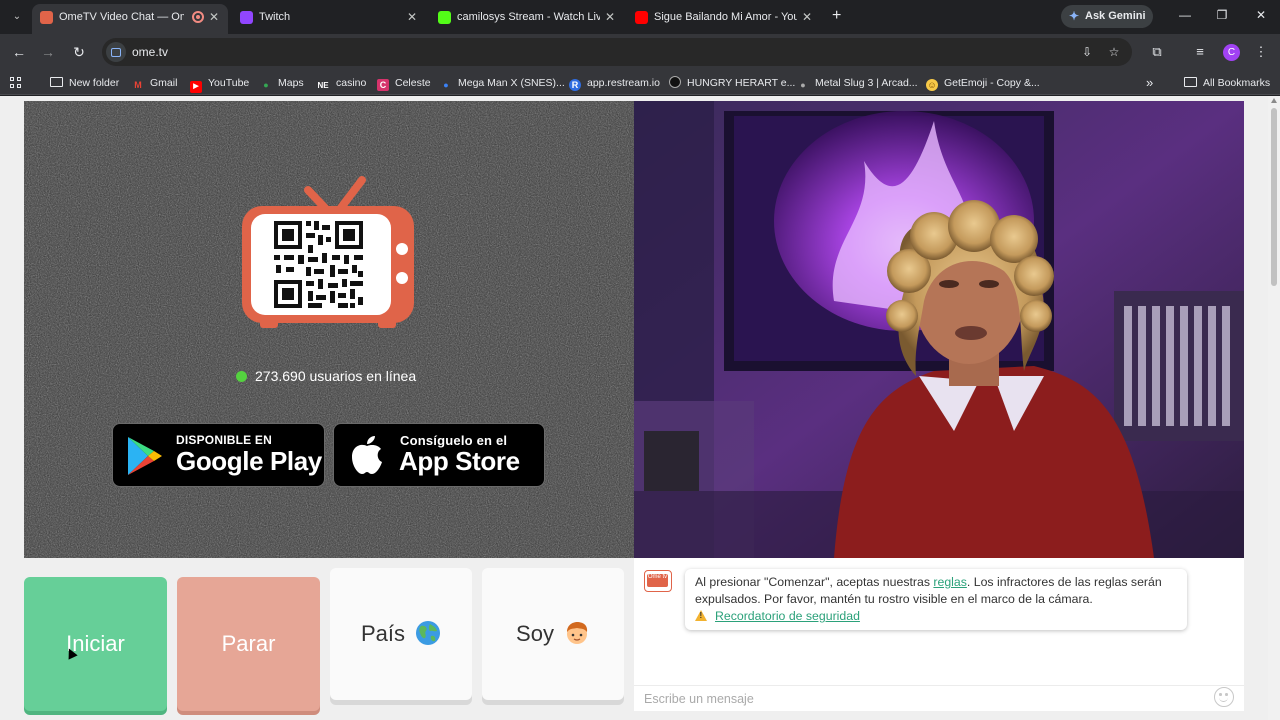  I want to click on celeste-icon: C, so click(383, 85).